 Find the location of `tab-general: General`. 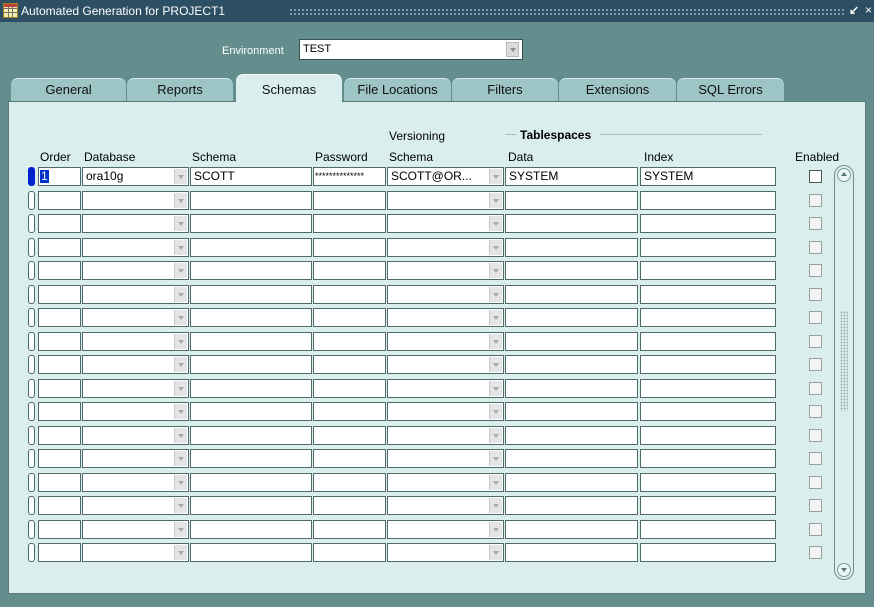

tab-general: General is located at coordinates (68, 89).